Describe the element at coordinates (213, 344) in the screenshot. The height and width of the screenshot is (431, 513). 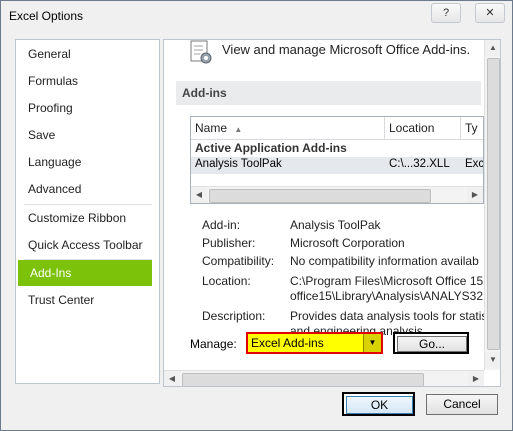
I see `manage-label: Manage:` at that location.